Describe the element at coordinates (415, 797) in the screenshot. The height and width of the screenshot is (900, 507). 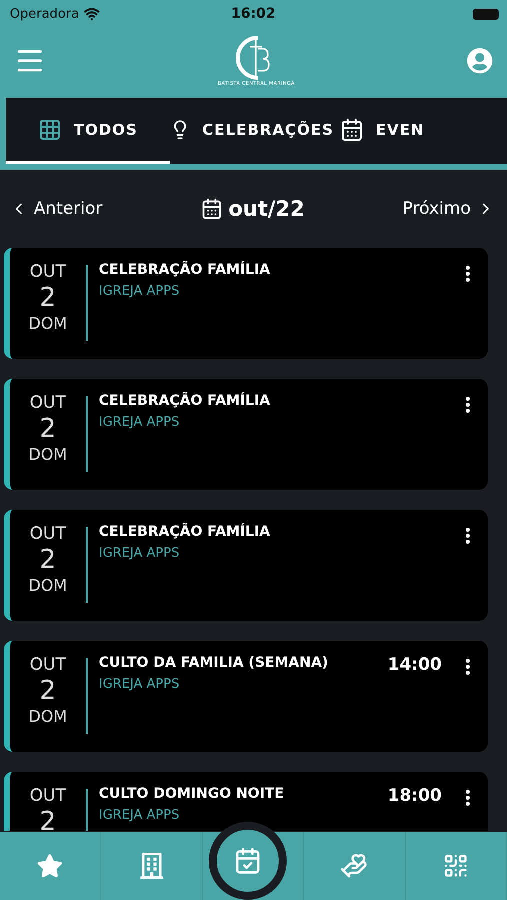
I see `event-time: 18:00` at that location.